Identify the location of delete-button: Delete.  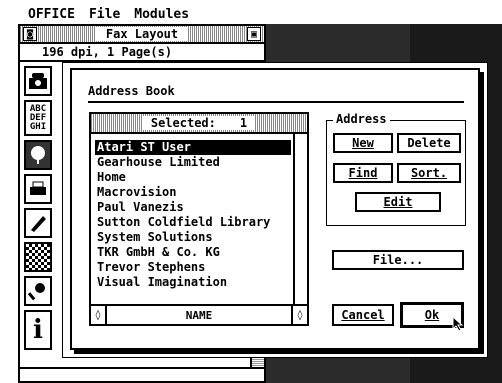
(429, 143).